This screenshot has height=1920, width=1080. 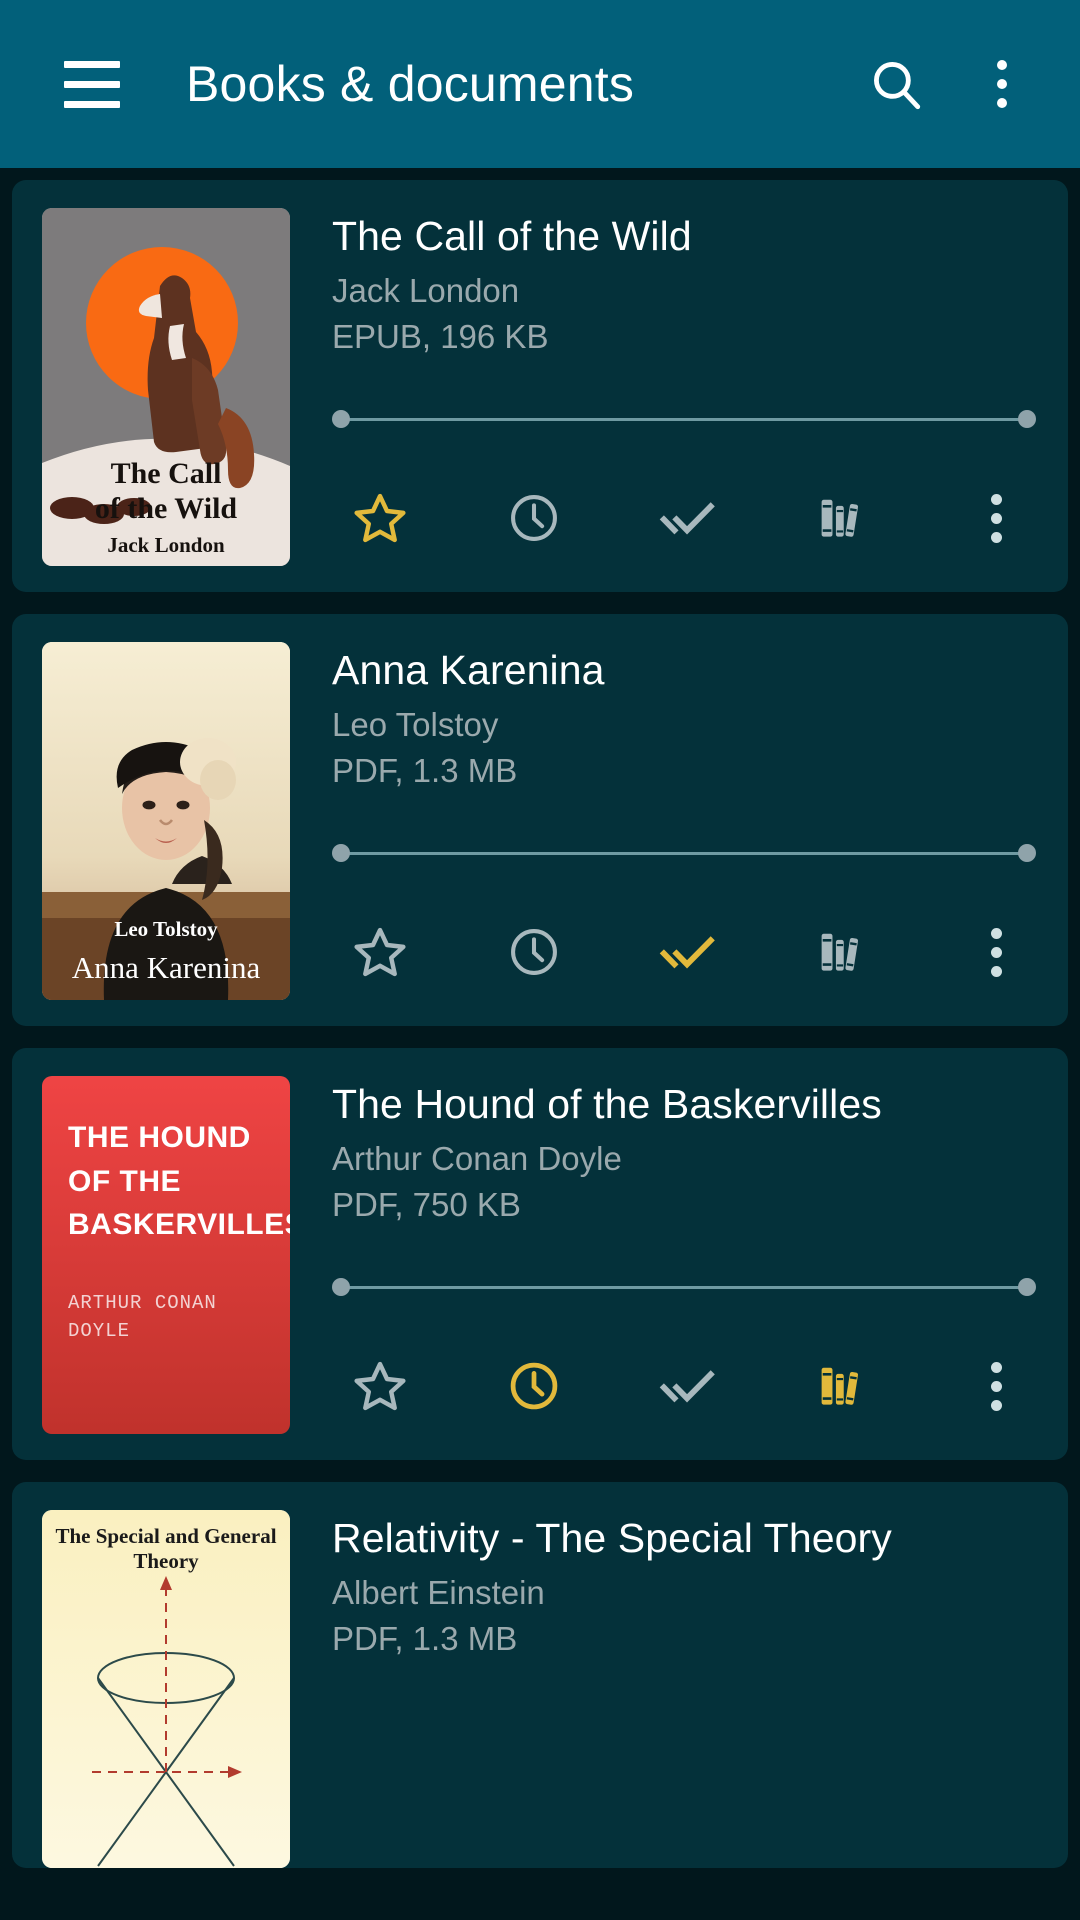 I want to click on book-title: Anna Karenina, so click(x=468, y=670).